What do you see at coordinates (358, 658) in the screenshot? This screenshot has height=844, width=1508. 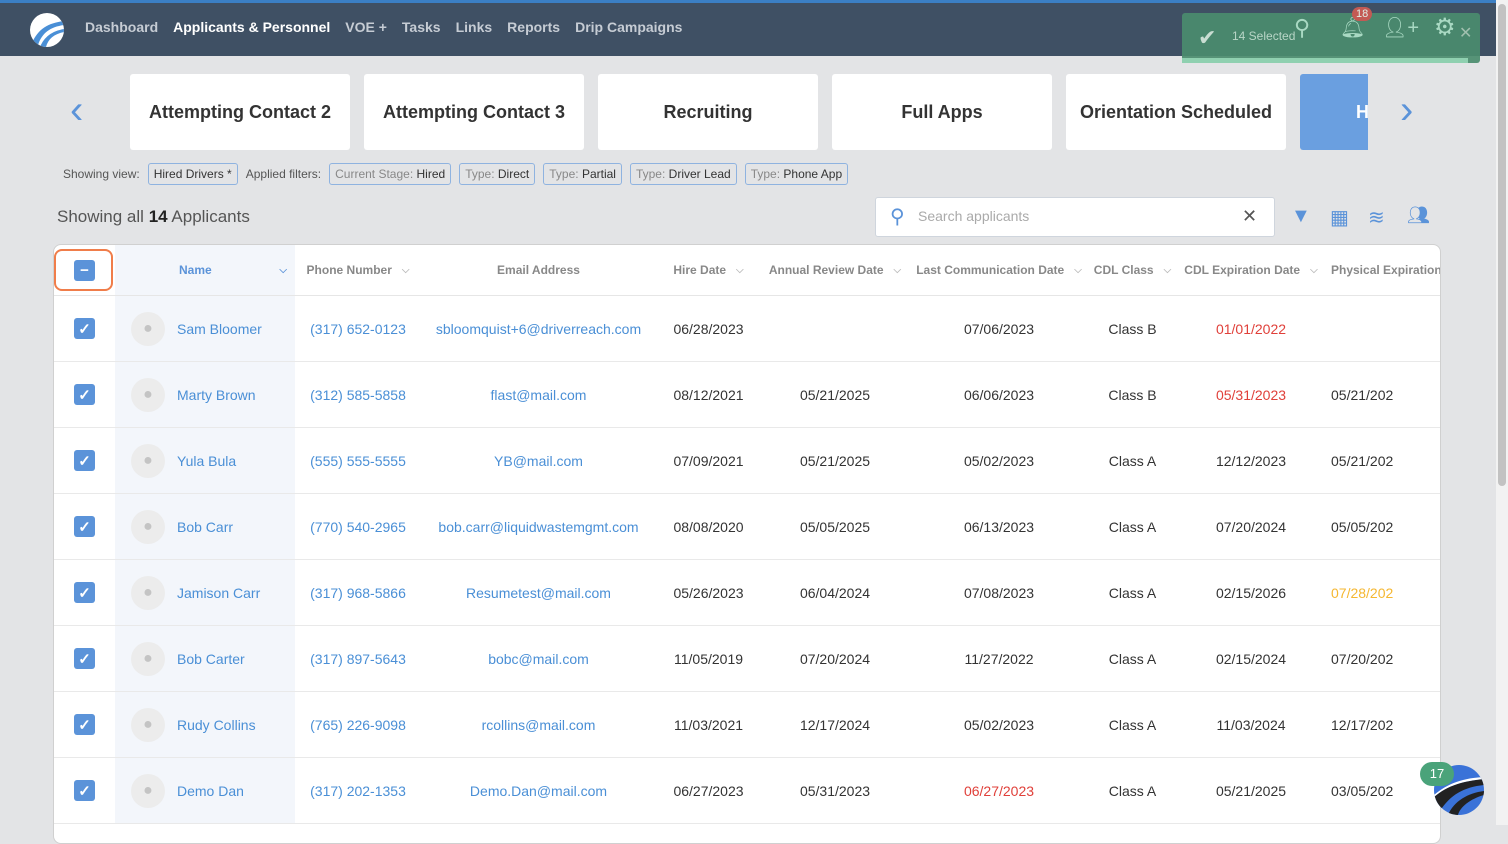 I see `table-cell: (317) 897-5643` at bounding box center [358, 658].